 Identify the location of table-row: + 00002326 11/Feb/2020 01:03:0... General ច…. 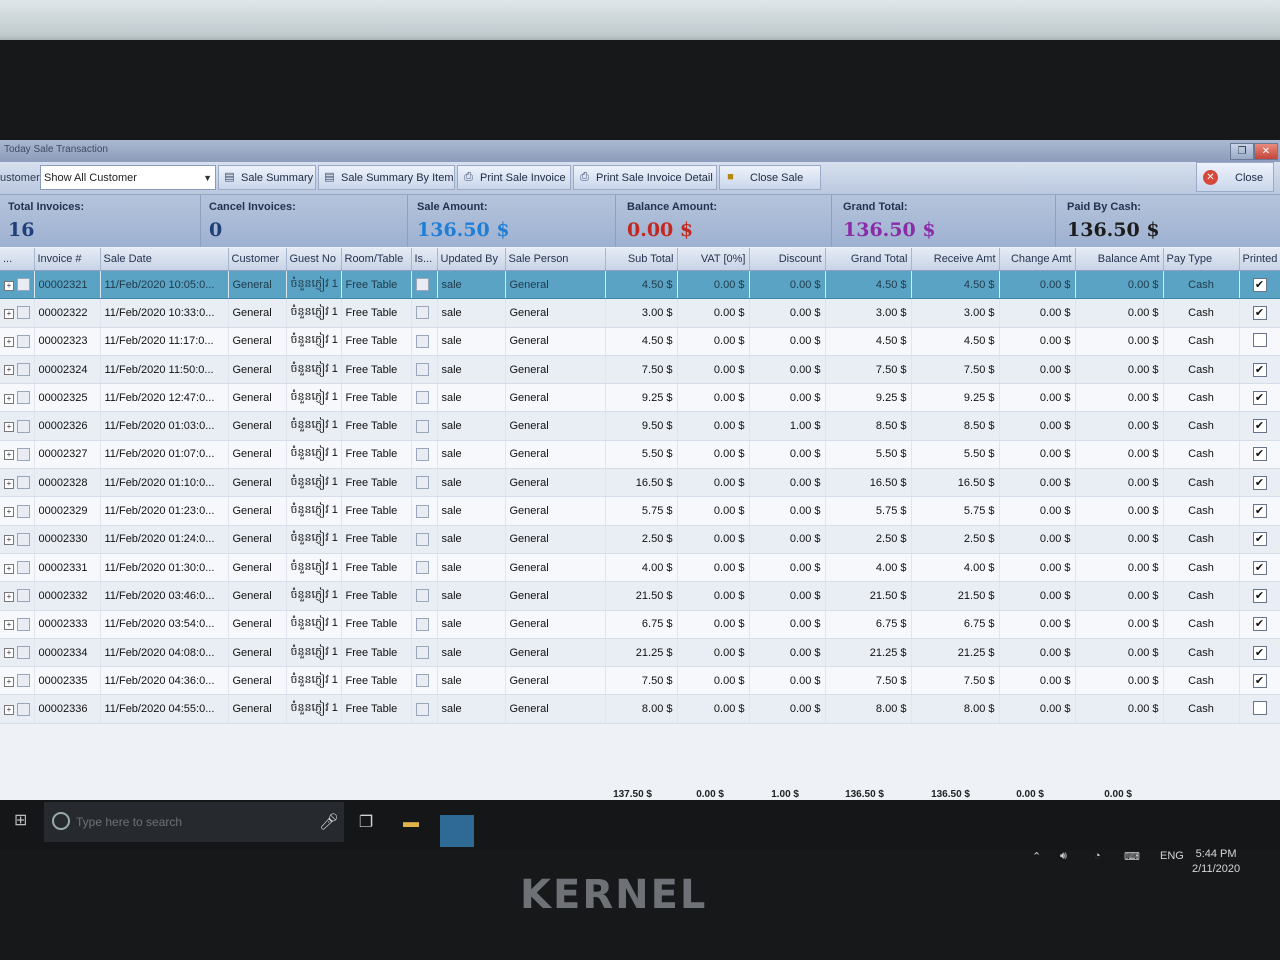
(640, 426).